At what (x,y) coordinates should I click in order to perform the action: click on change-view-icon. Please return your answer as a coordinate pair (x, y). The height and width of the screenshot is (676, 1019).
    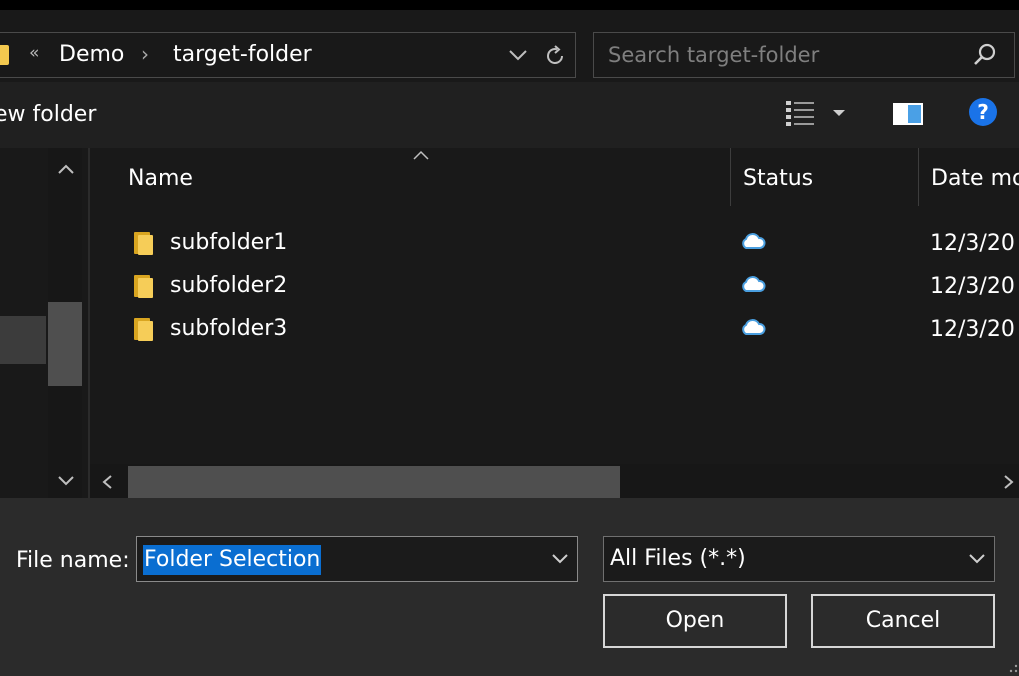
    Looking at the image, I should click on (801, 113).